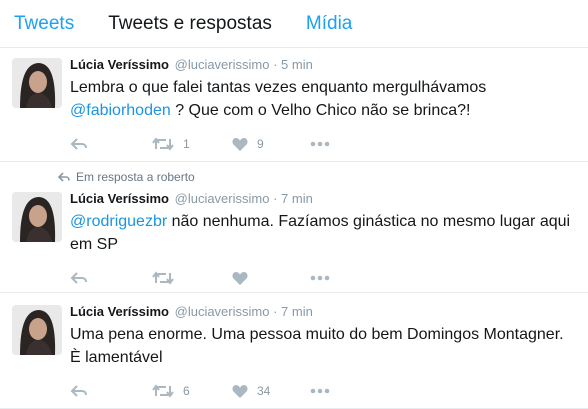 The width and height of the screenshot is (588, 409). What do you see at coordinates (120, 110) in the screenshot?
I see `mention-link: @fabiorhoden` at bounding box center [120, 110].